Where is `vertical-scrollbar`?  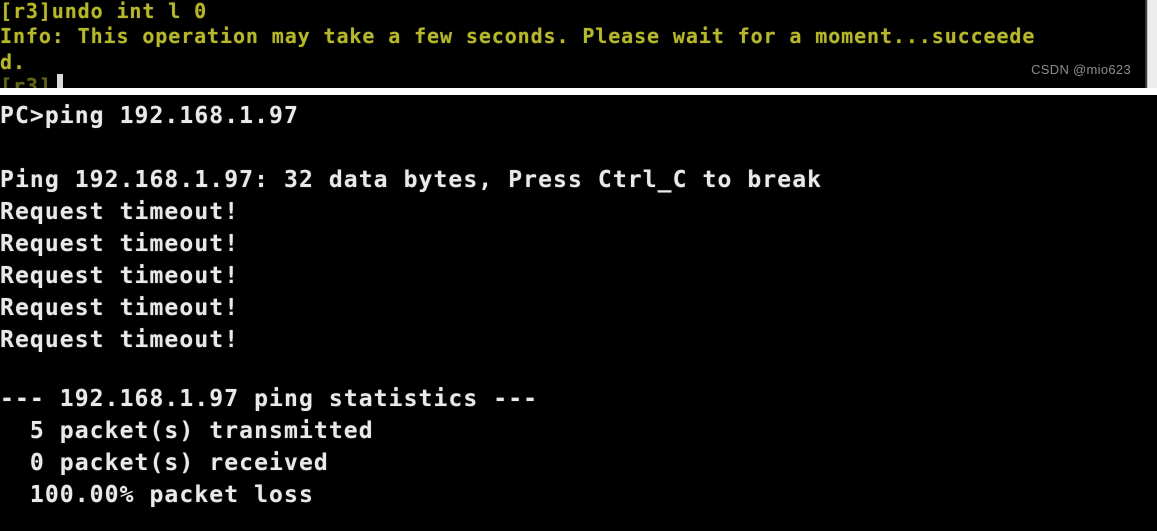
vertical-scrollbar is located at coordinates (1152, 44).